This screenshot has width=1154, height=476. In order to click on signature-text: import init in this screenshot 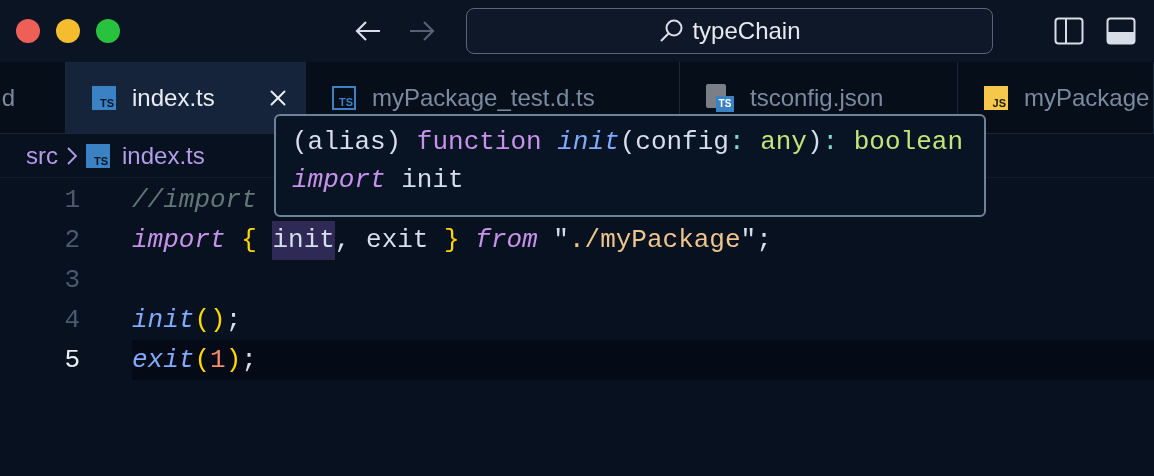, I will do `click(378, 180)`.